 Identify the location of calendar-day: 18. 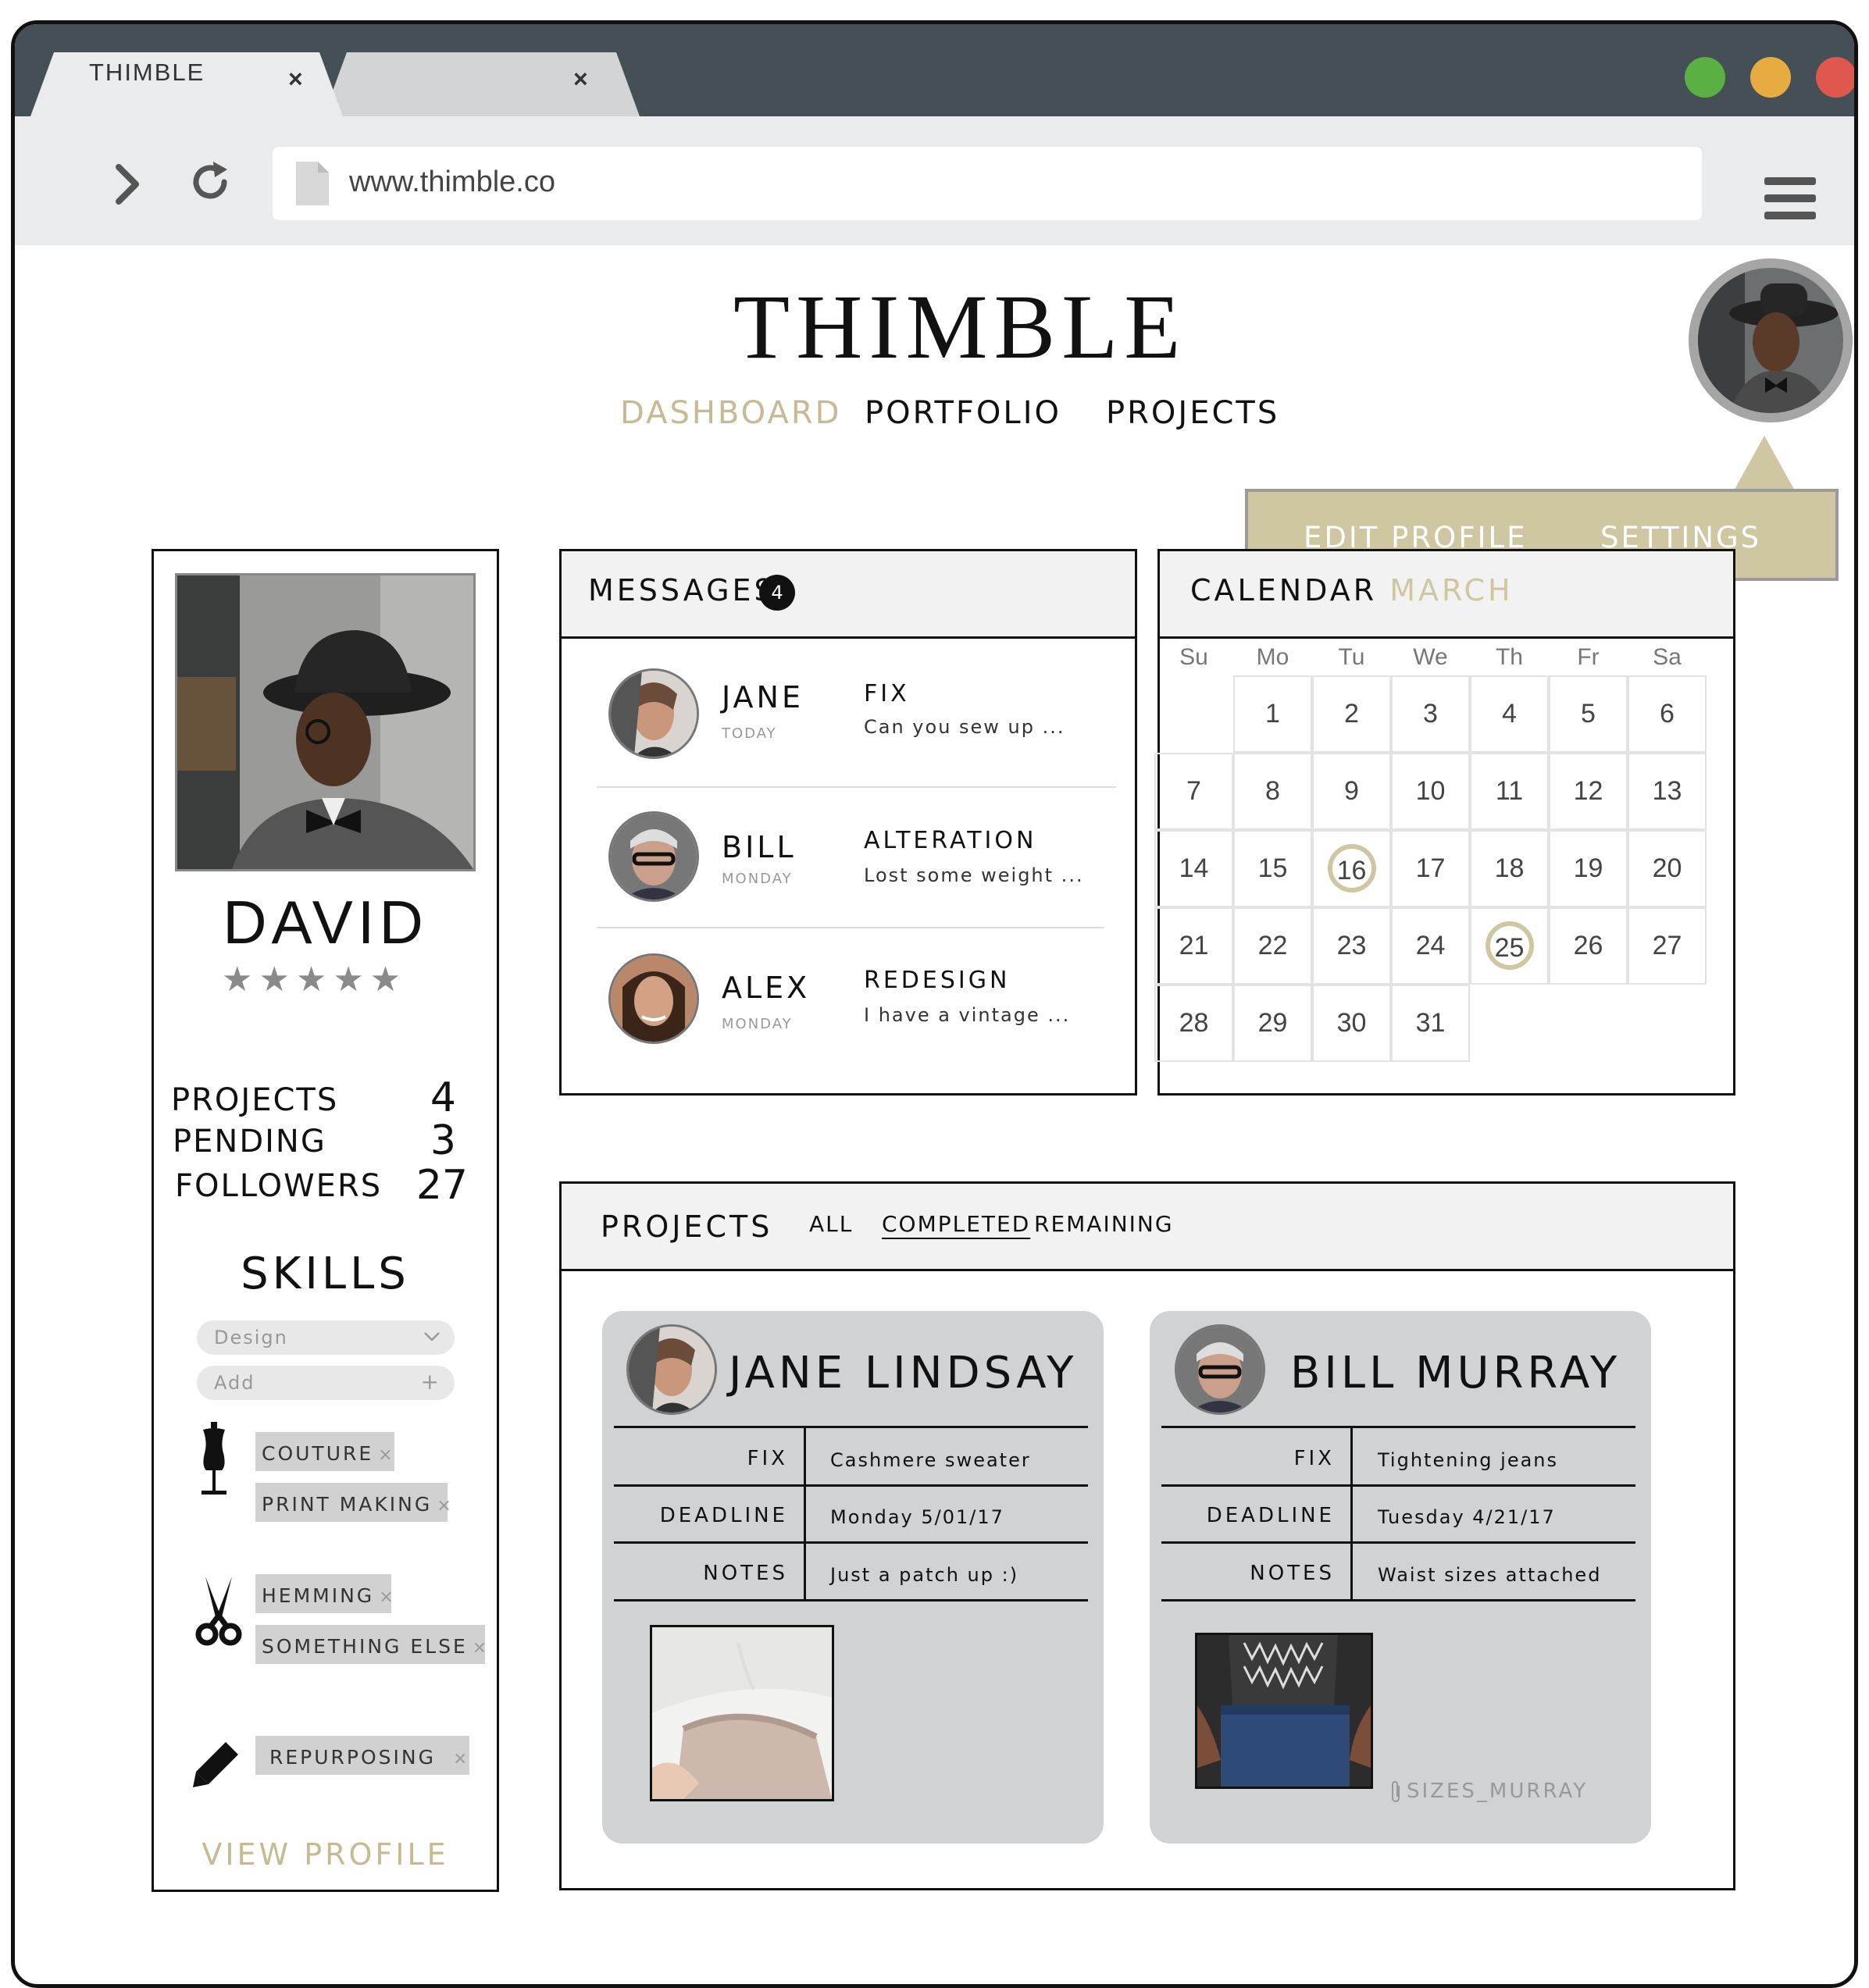
(1509, 868).